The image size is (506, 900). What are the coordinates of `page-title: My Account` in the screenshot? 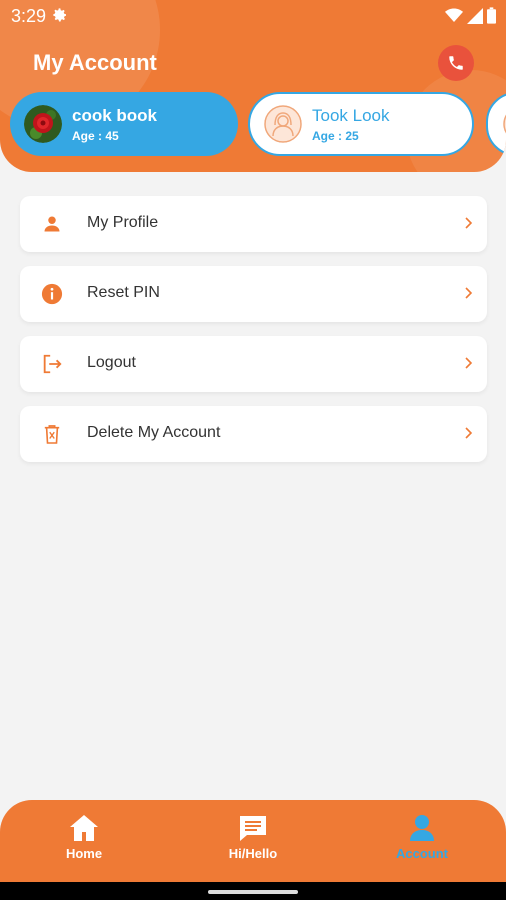 It's located at (95, 62).